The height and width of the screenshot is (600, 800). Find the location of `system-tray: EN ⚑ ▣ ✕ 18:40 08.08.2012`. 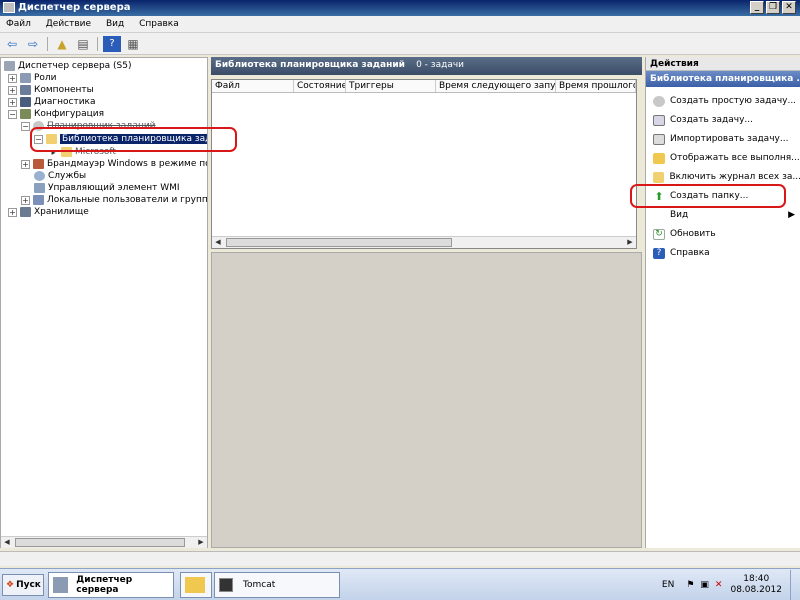

system-tray: EN ⚑ ▣ ✕ 18:40 08.08.2012 is located at coordinates (731, 584).